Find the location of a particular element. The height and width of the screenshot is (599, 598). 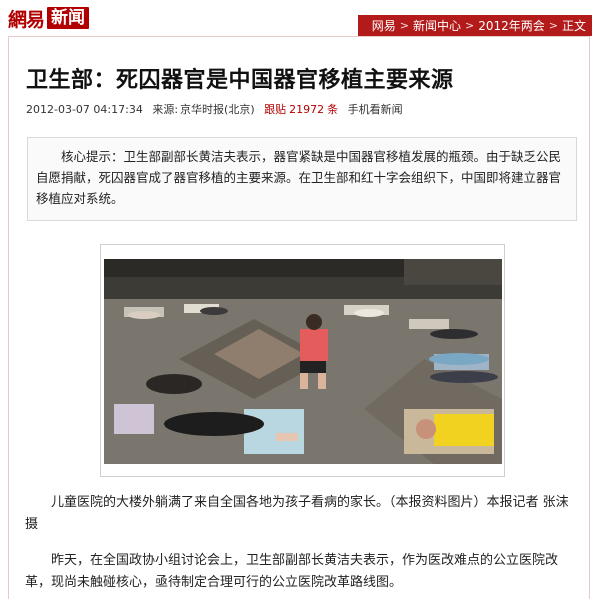

breadcrumb: 网易 > 新闻中心 > 2012年两会 > 正文 is located at coordinates (474, 25).